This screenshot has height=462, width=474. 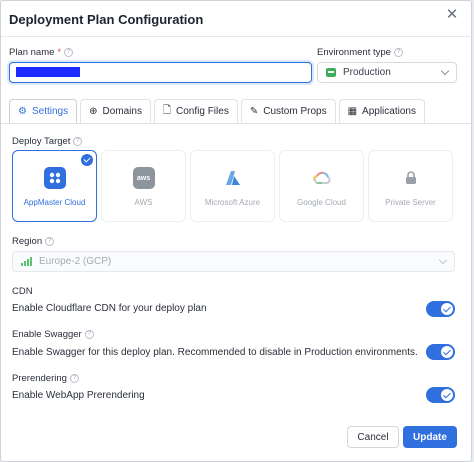 I want to click on prerendering-label: Prerendering ?, so click(x=45, y=378).